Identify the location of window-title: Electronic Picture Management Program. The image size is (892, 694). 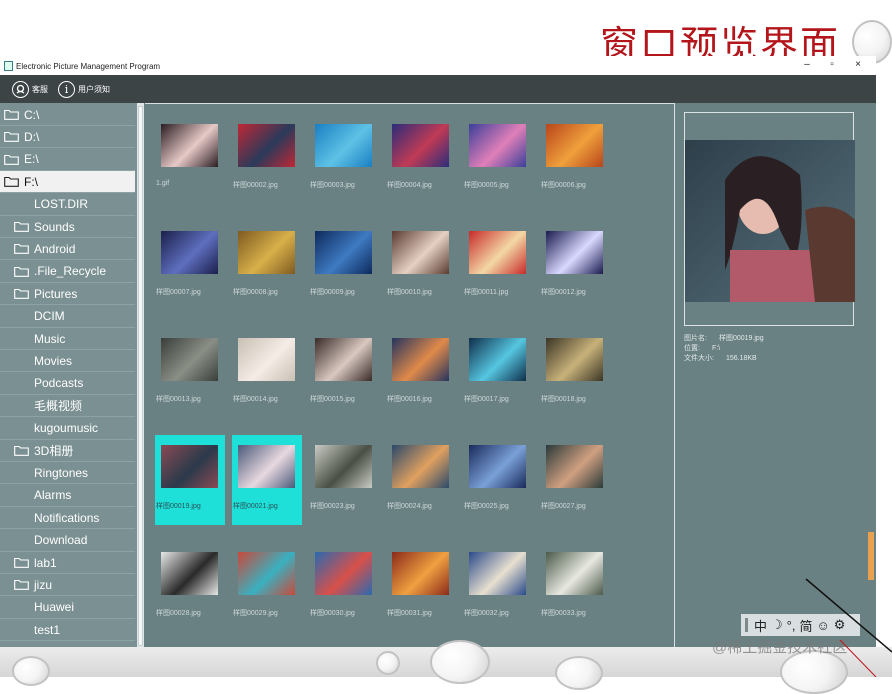
(88, 66).